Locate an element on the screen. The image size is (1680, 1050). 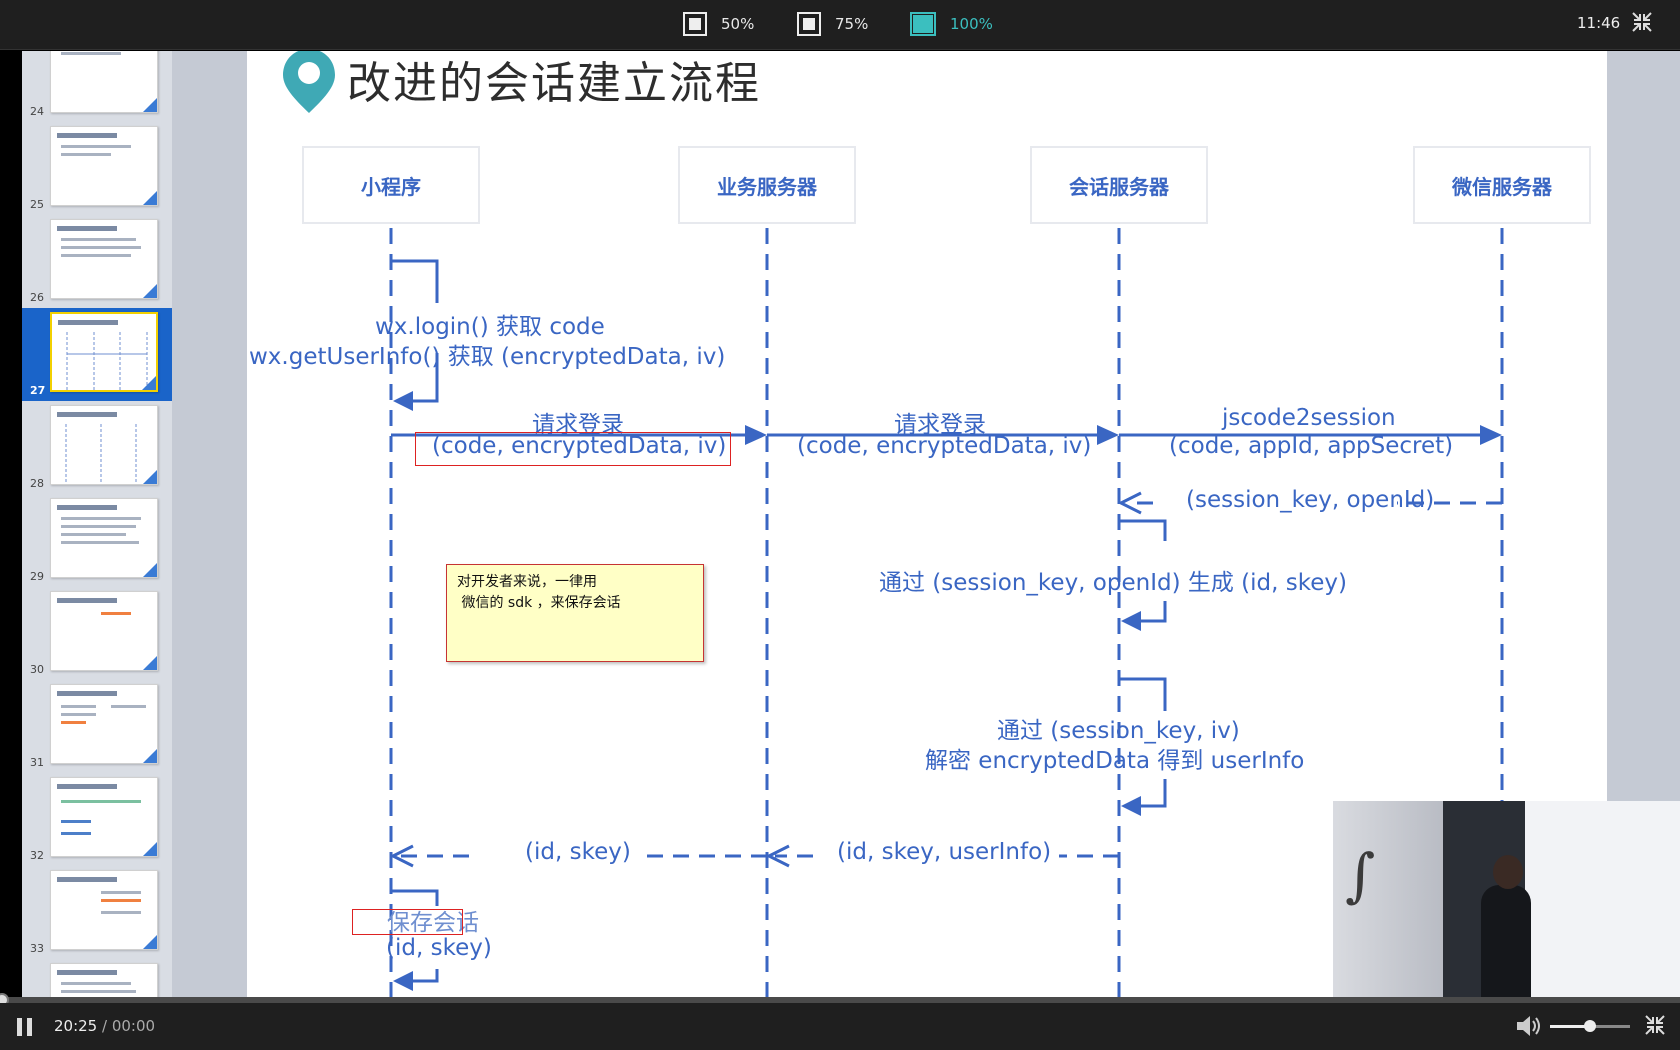
slide-thumbnail: 26 is located at coordinates (97, 261).